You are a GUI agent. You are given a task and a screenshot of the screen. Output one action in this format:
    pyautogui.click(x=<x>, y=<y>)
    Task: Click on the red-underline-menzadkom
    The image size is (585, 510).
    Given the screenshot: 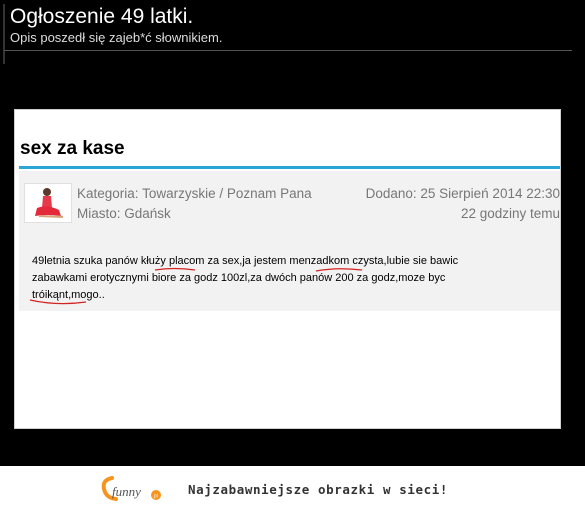 What is the action you would take?
    pyautogui.click(x=339, y=270)
    